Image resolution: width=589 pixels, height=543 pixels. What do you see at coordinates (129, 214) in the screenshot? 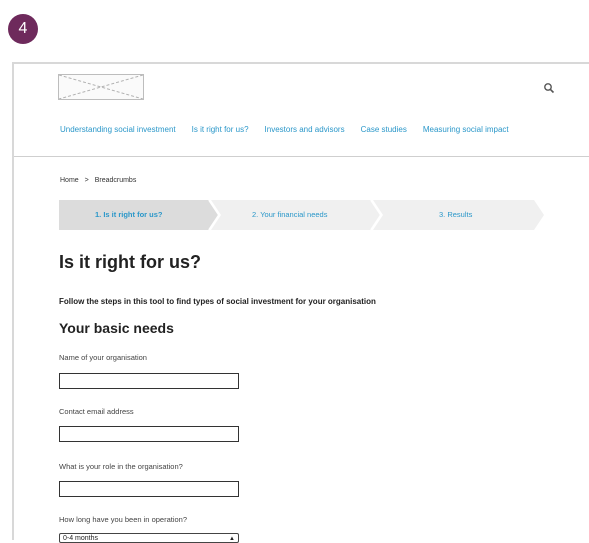
I see `step-1-label: 1. Is it right for us?` at bounding box center [129, 214].